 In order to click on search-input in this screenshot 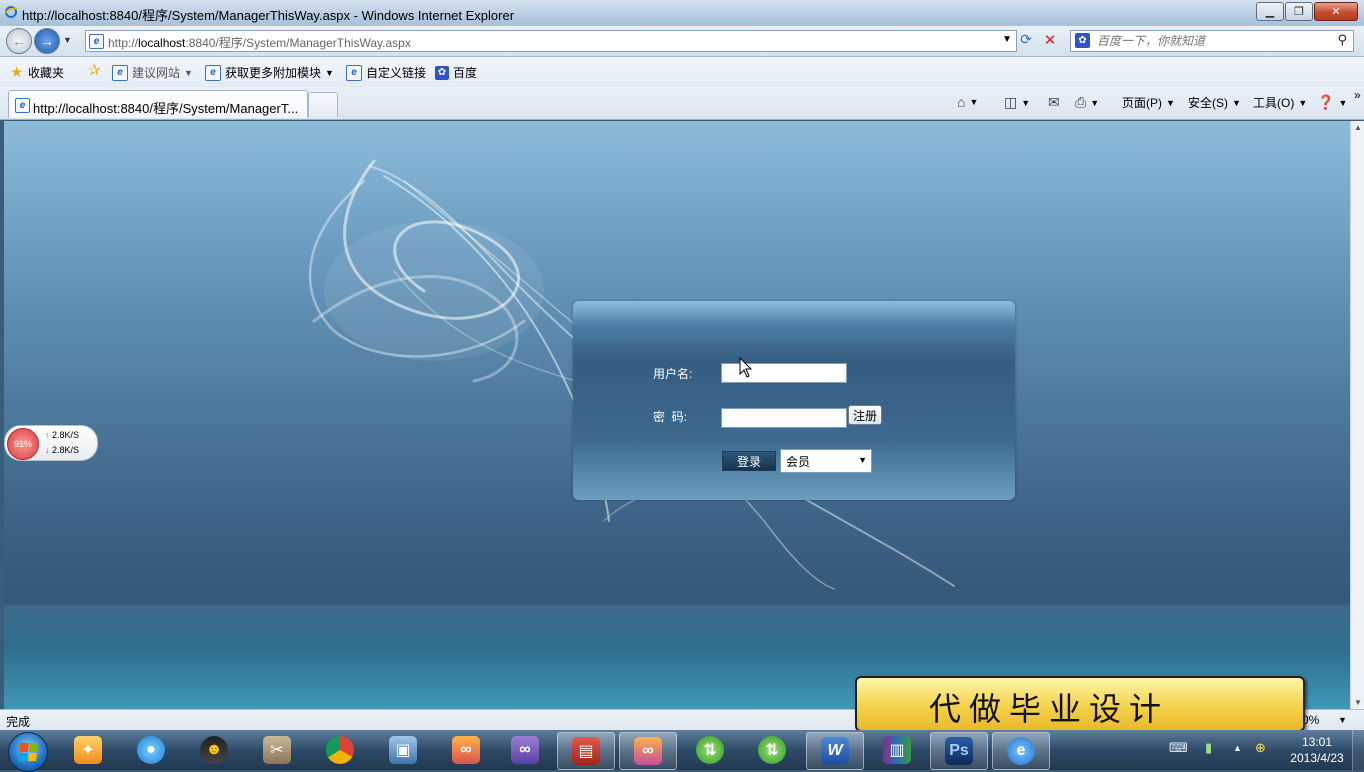, I will do `click(1212, 41)`.